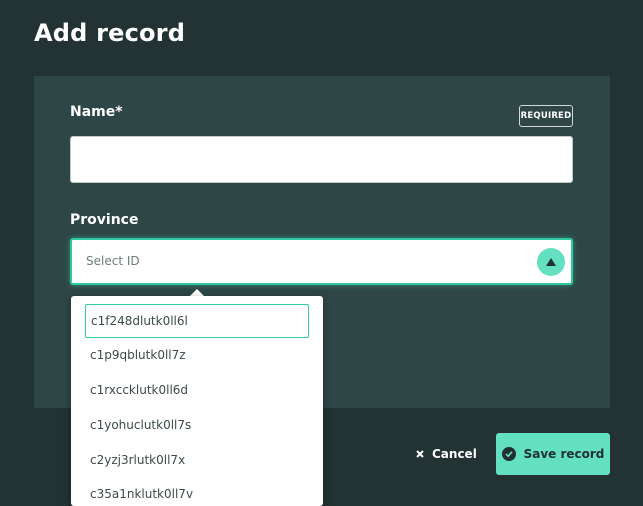  I want to click on triangle-up-icon, so click(551, 262).